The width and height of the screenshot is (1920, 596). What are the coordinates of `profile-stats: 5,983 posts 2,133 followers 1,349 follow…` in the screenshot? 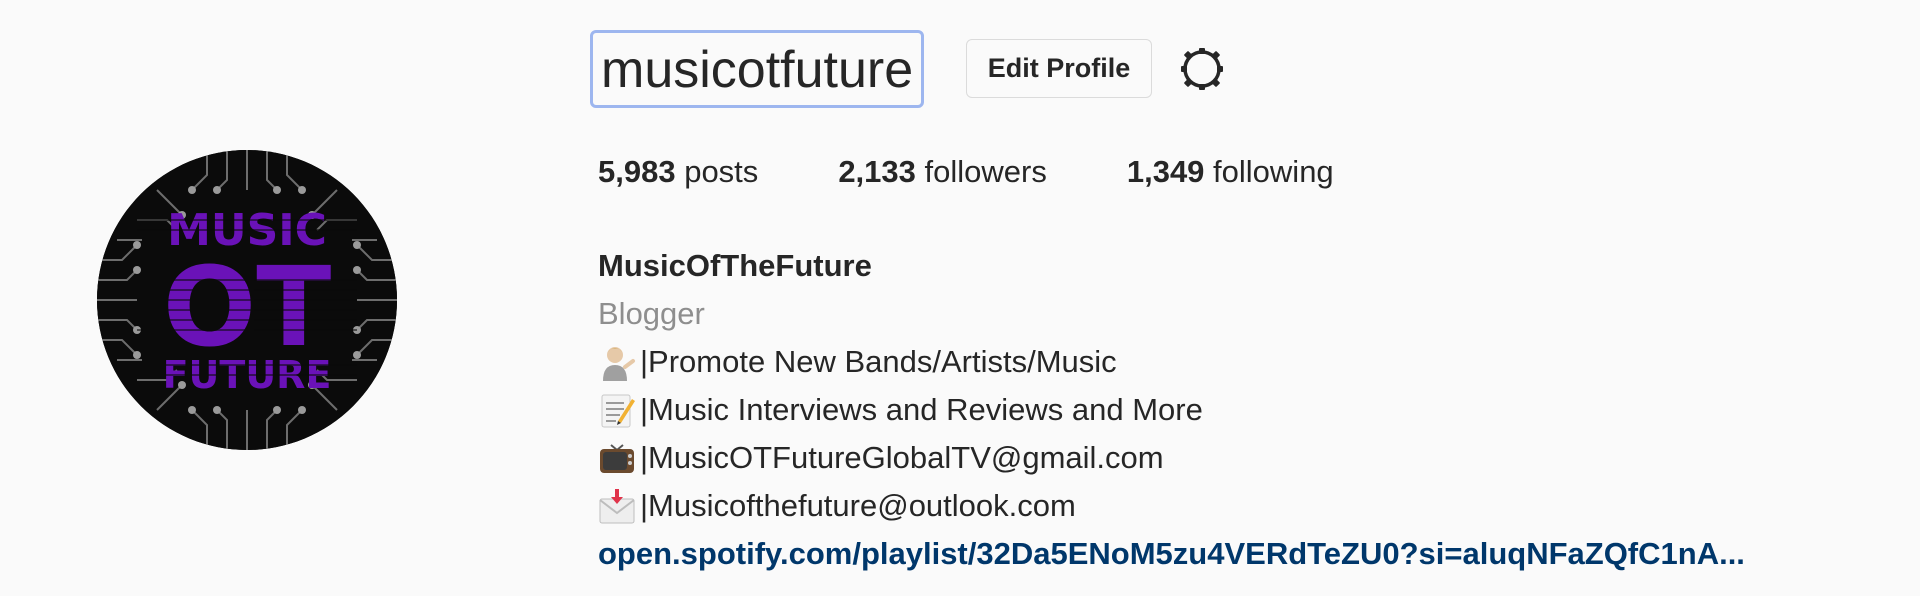 It's located at (1006, 172).